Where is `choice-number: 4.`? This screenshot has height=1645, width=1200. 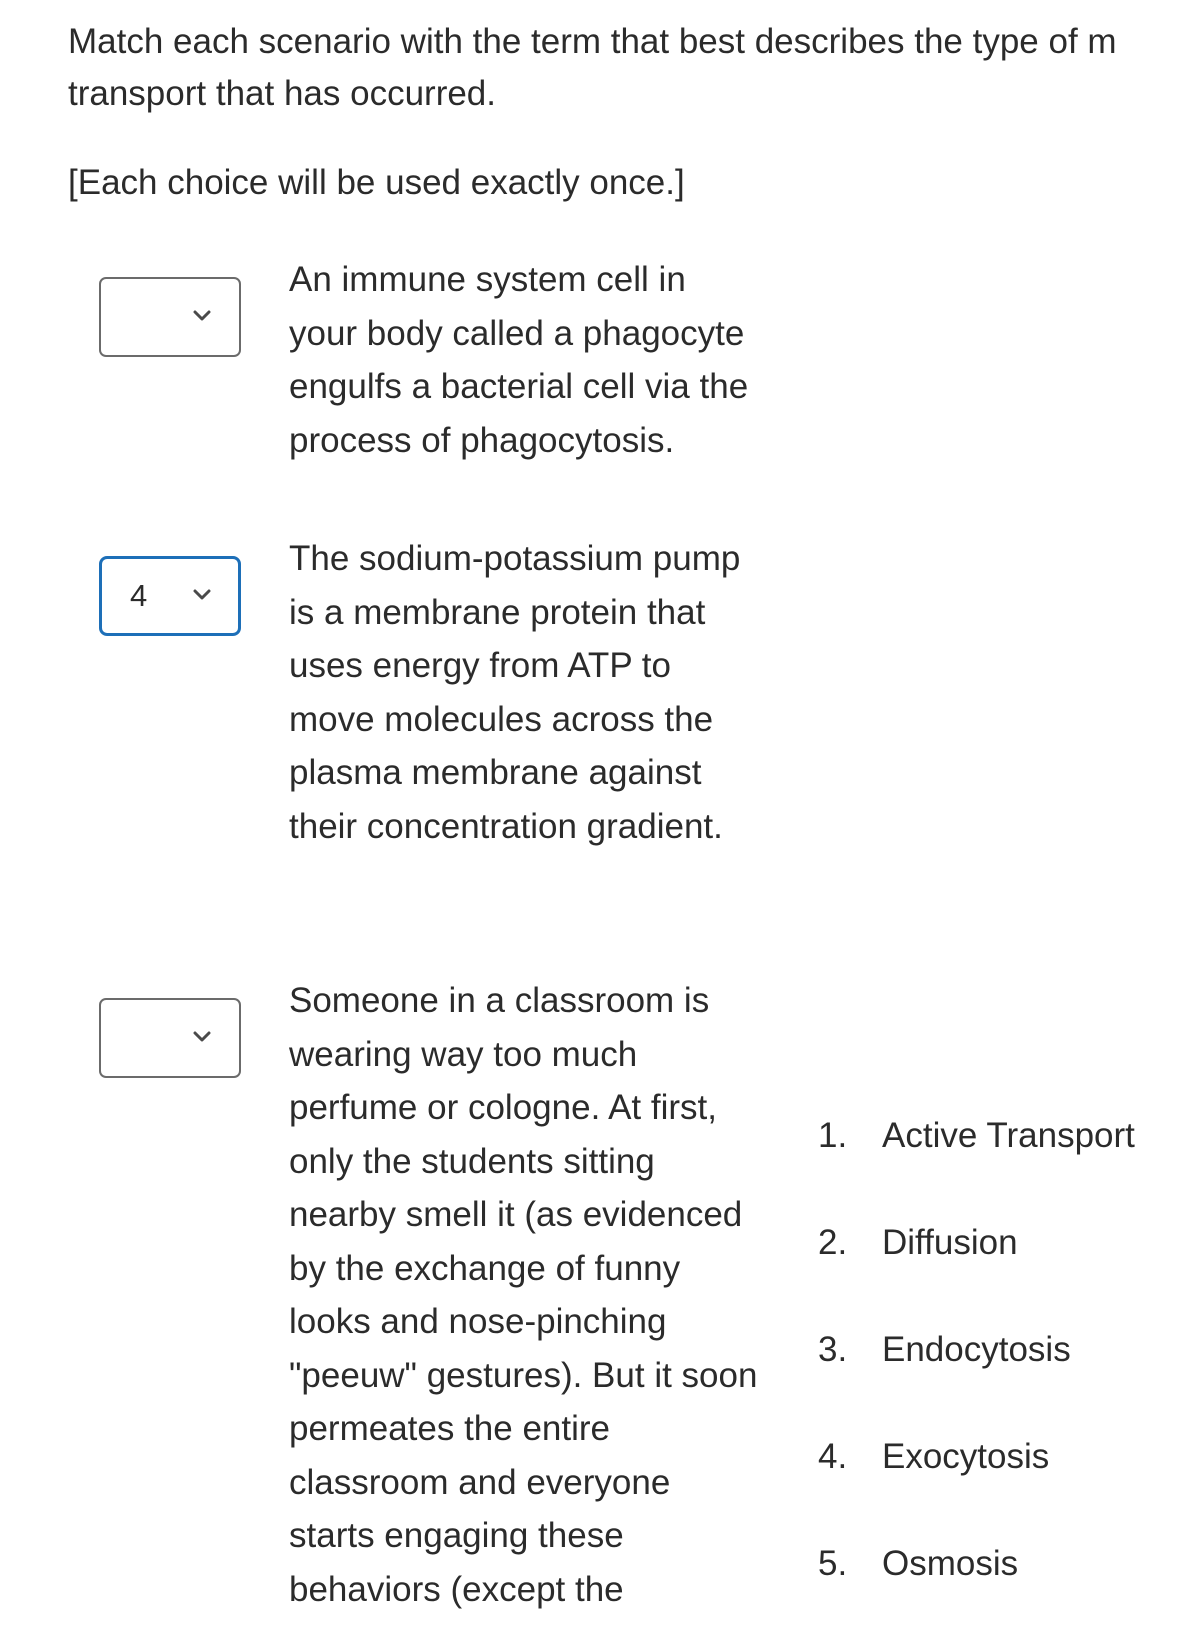 choice-number: 4. is located at coordinates (833, 1456).